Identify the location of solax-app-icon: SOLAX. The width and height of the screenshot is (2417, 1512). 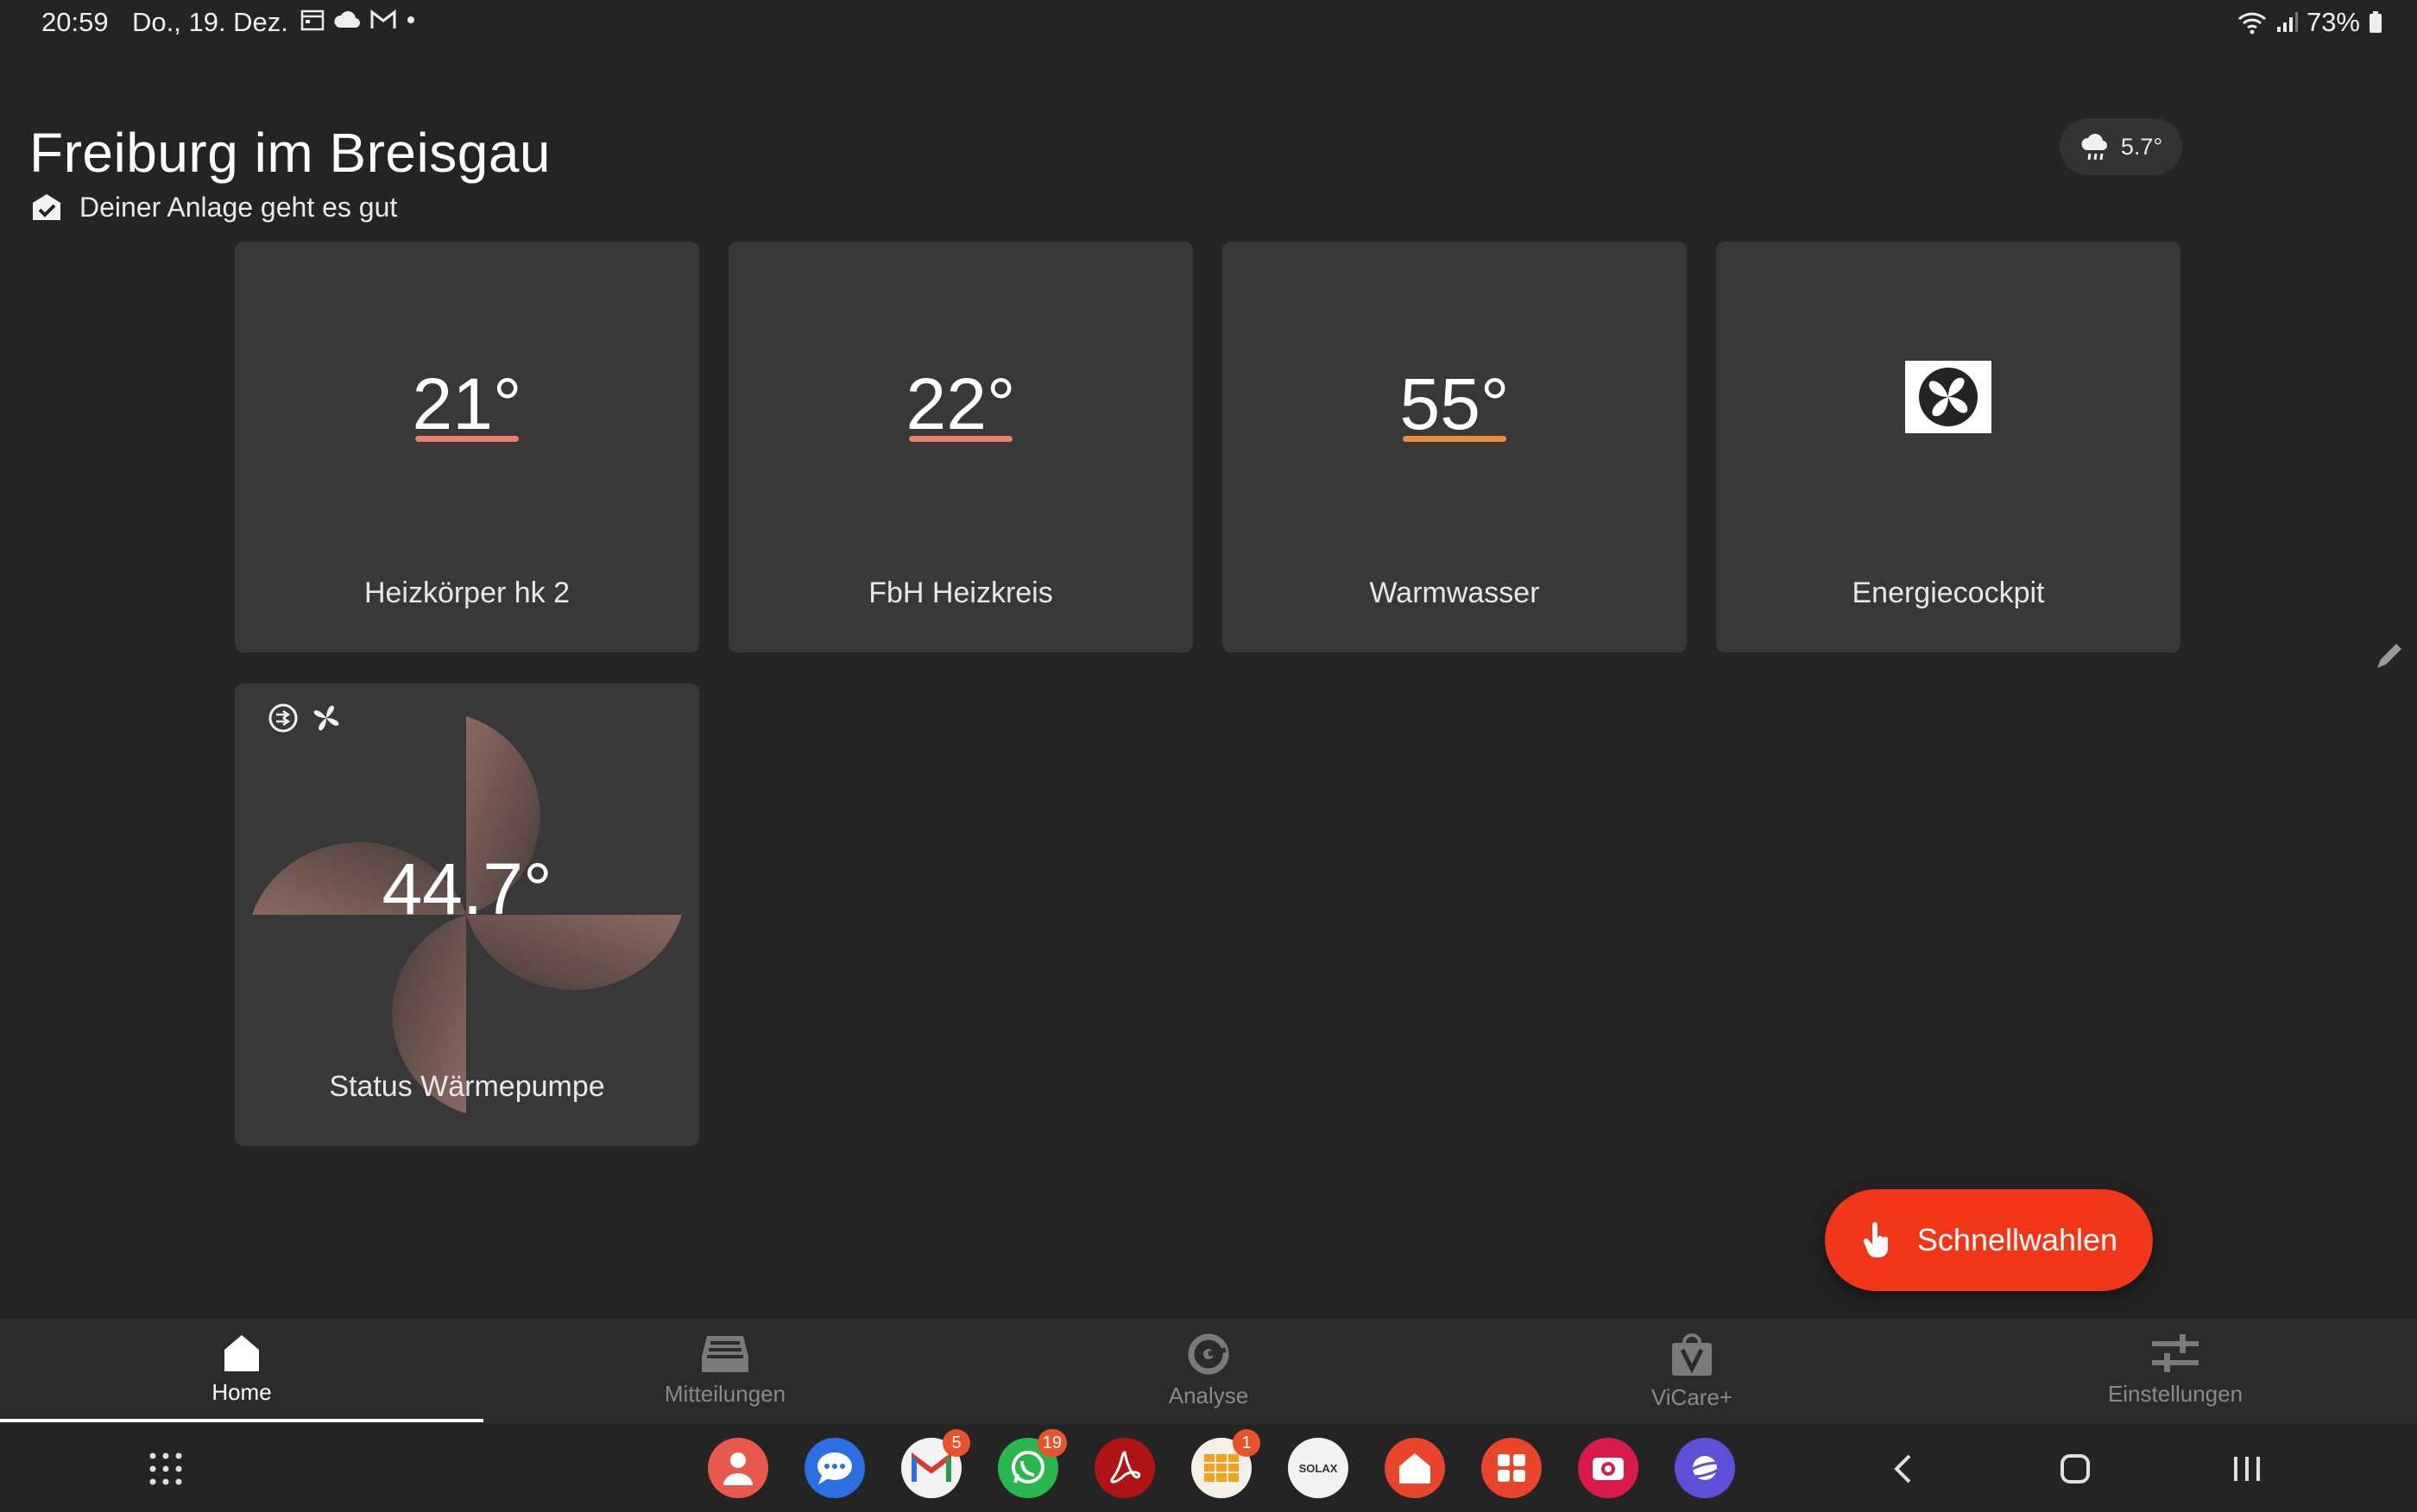
(1318, 1468).